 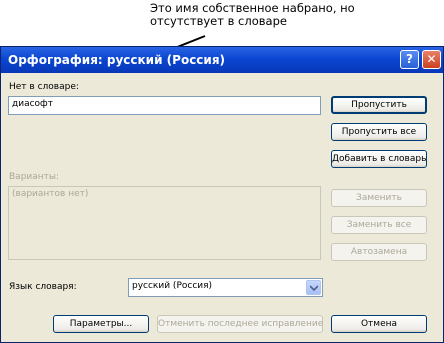 What do you see at coordinates (172, 286) in the screenshot?
I see `dictionary-language-value: русский (Россия)` at bounding box center [172, 286].